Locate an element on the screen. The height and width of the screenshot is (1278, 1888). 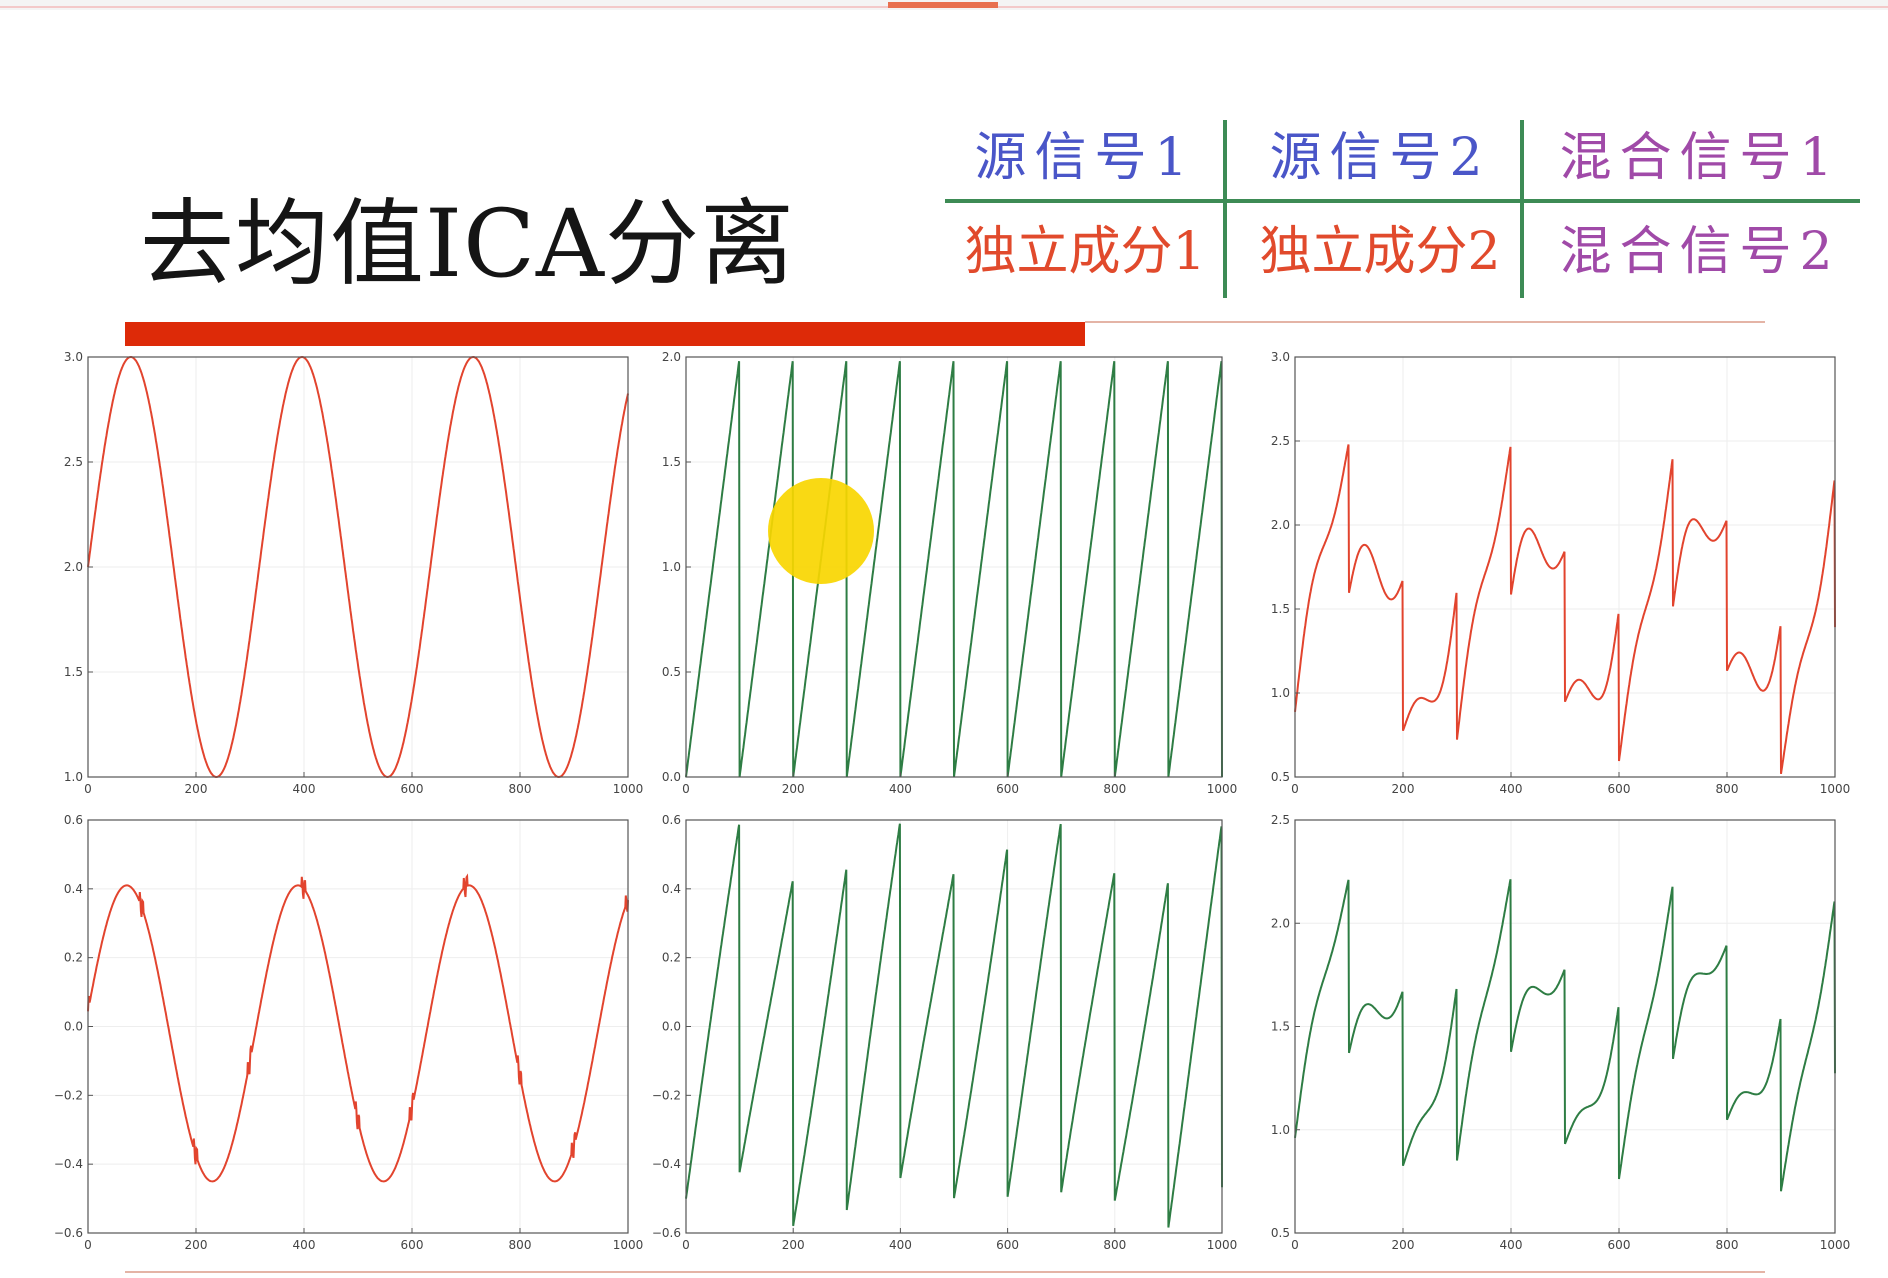
chart-mixed-signal-2: 0 200 400 600 800 1000 2.5 2.0 1.5 1.0 0.5 is located at coordinates (1560, 1032).